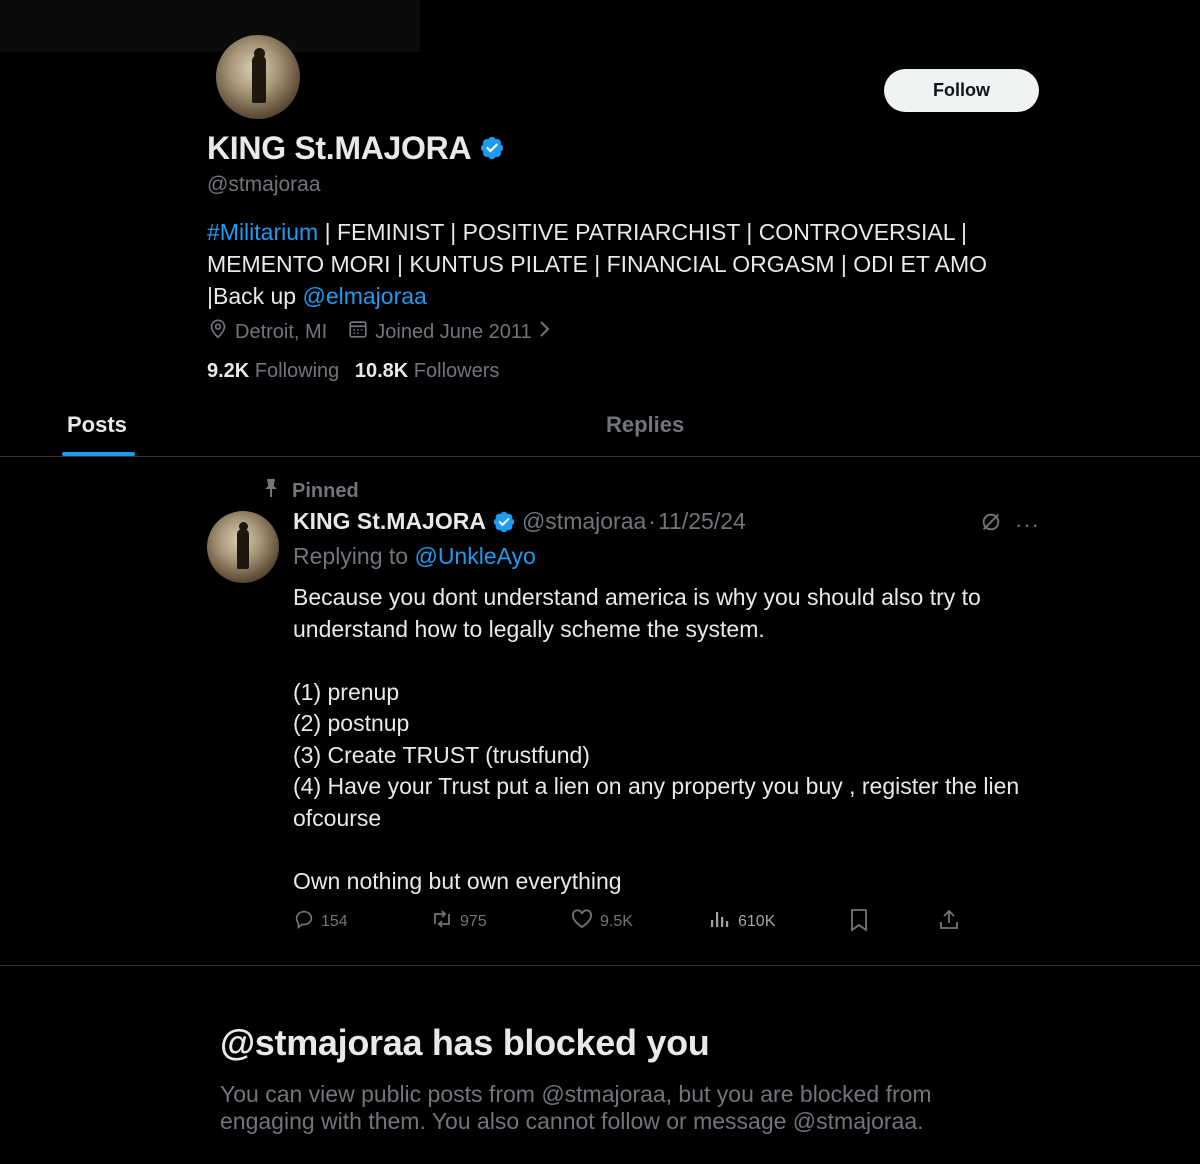 Image resolution: width=1200 pixels, height=1164 pixels. What do you see at coordinates (723, 921) in the screenshot?
I see `views-icon` at bounding box center [723, 921].